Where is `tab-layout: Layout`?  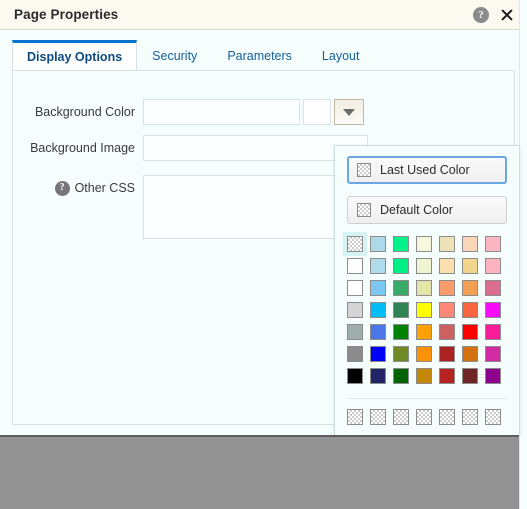
tab-layout: Layout is located at coordinates (341, 55).